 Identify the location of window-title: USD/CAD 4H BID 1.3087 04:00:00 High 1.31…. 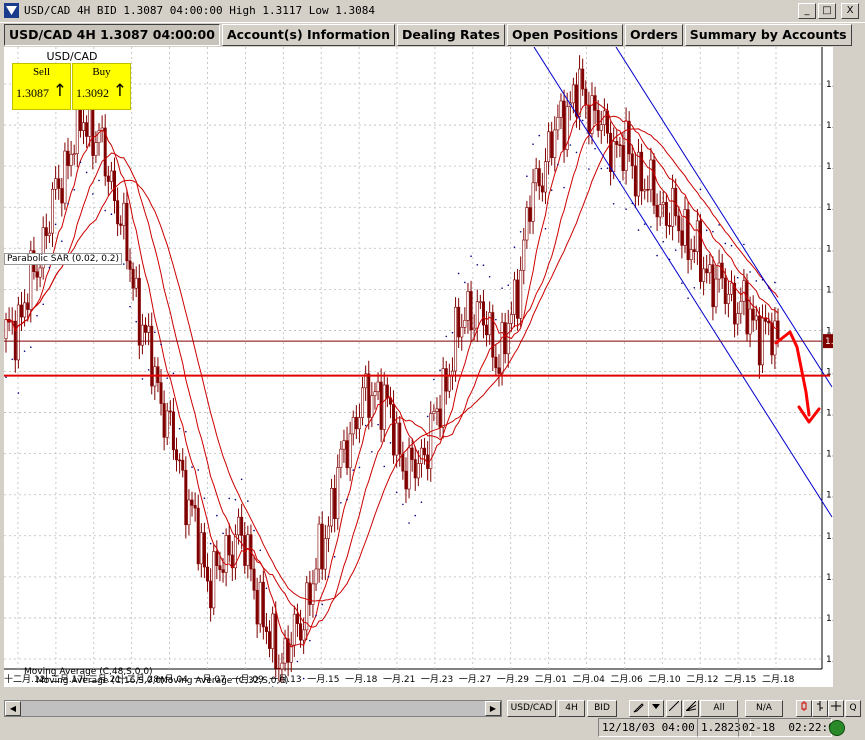
(199, 10).